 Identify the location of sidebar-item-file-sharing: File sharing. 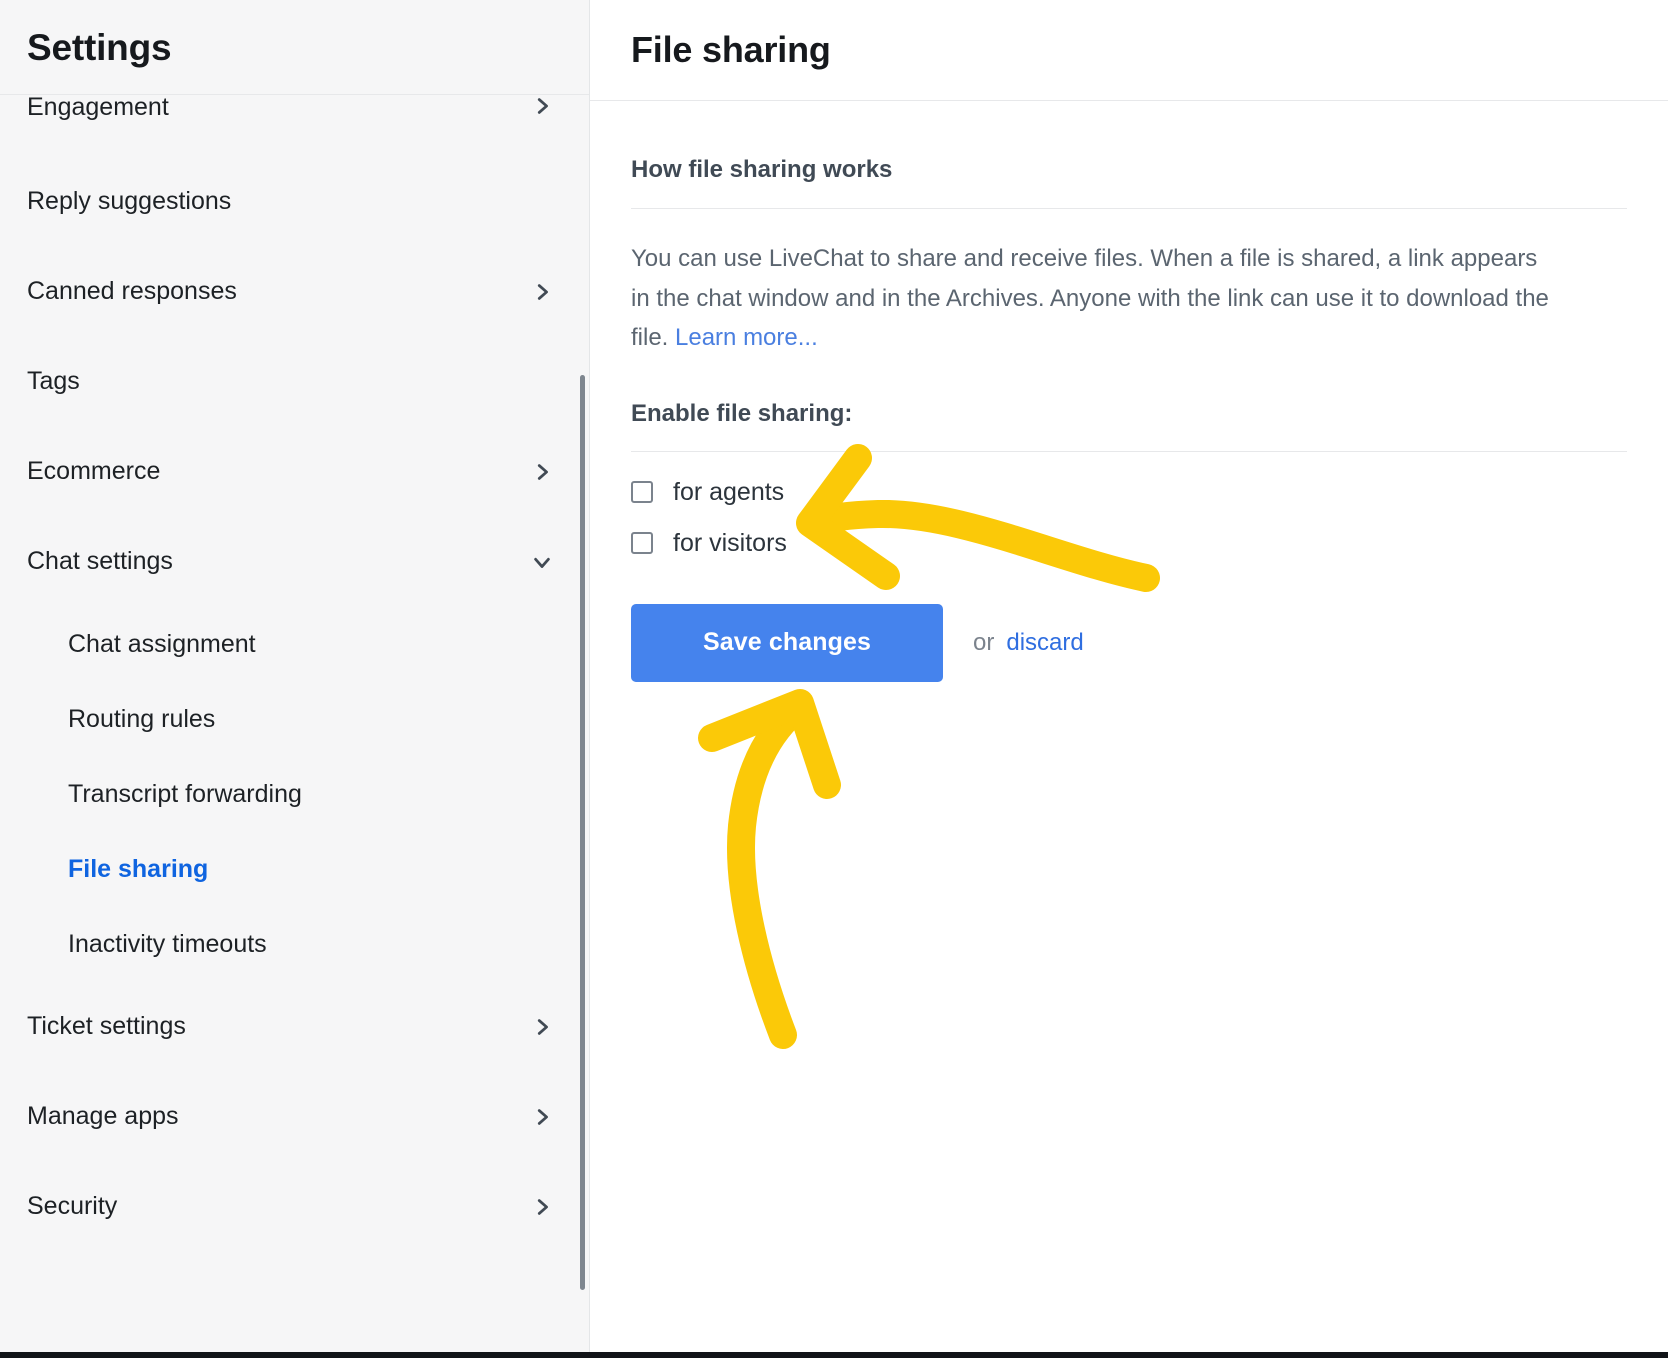
(294, 869).